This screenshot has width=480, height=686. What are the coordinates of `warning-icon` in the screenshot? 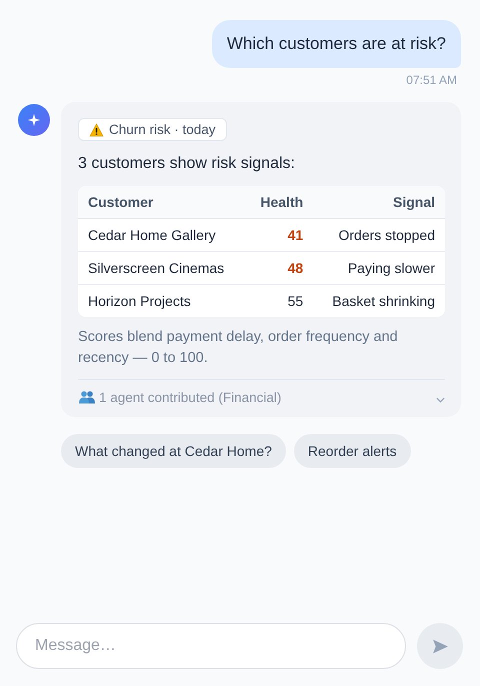 It's located at (96, 129).